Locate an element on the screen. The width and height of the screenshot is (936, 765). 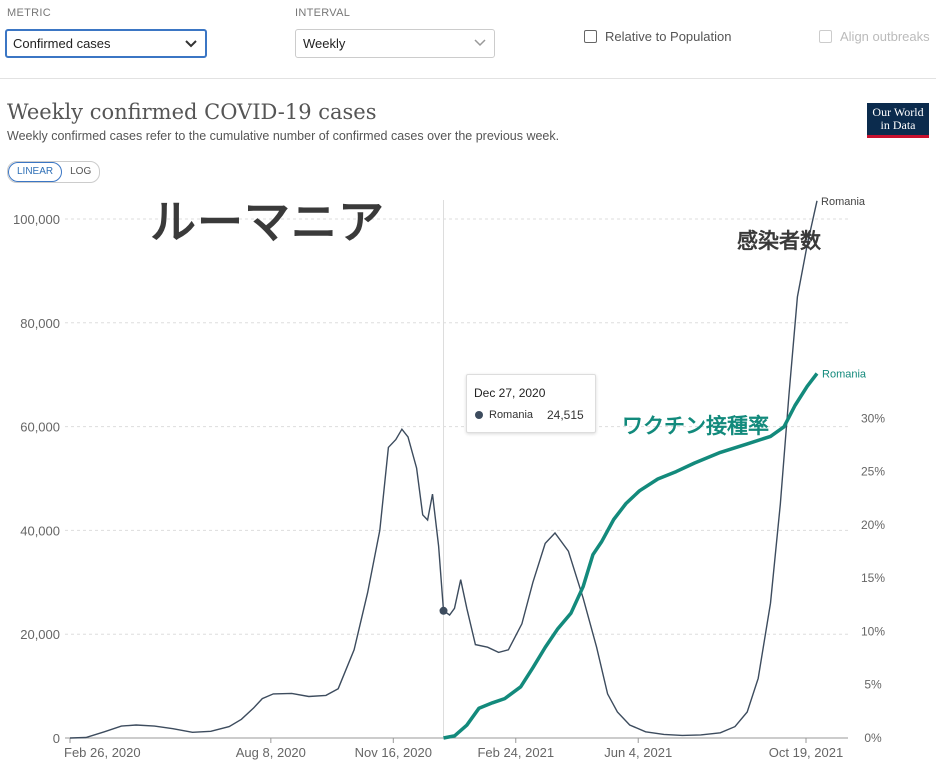
country-annotation: ルーマニア is located at coordinates (267, 222).